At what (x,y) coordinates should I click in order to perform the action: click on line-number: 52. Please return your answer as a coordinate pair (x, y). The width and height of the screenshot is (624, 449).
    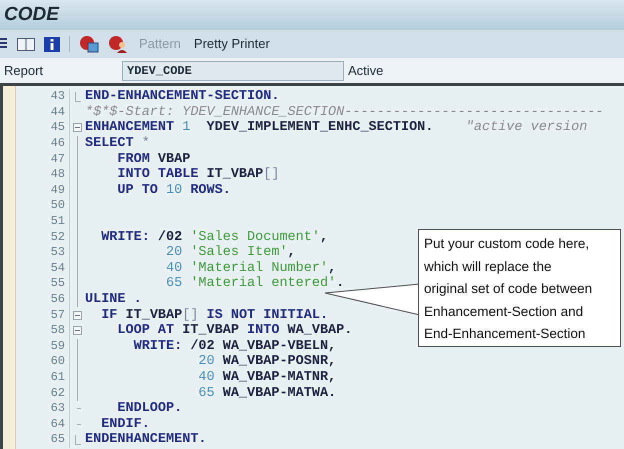
    Looking at the image, I should click on (57, 237).